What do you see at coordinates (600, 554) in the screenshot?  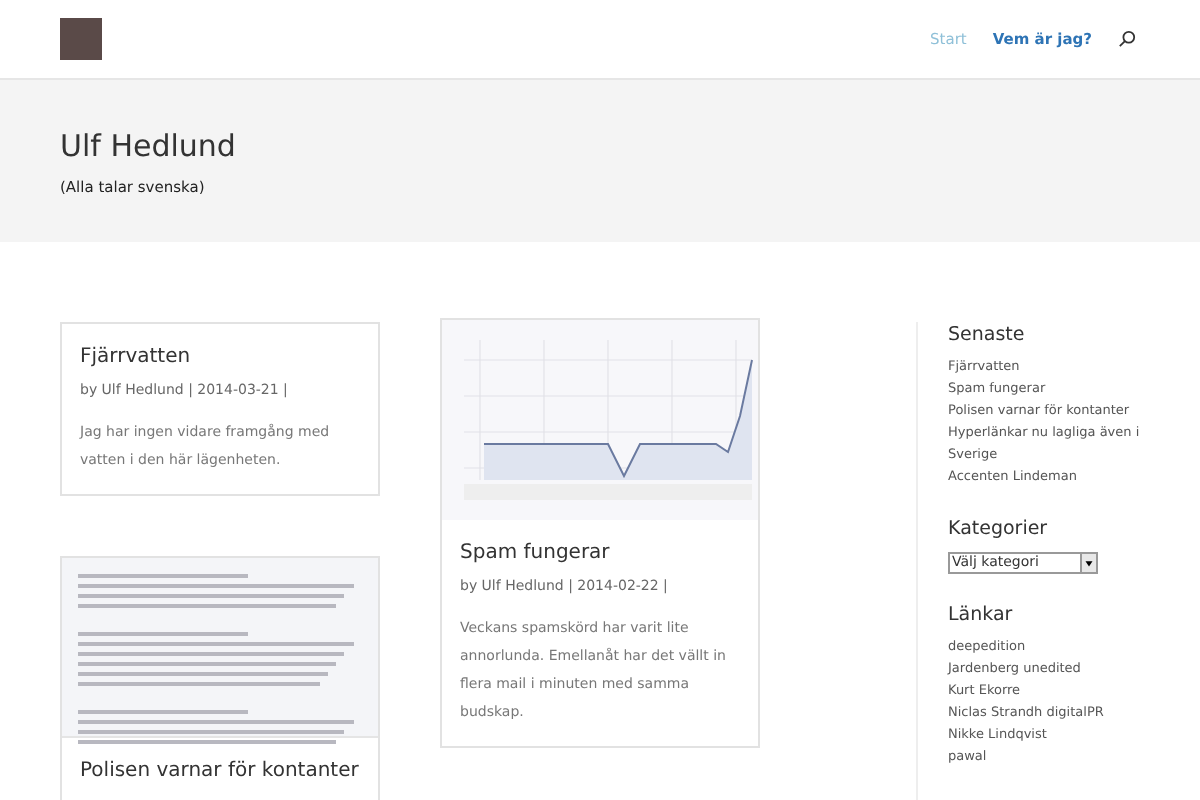 I see `post-title-link: Spam fungerar` at bounding box center [600, 554].